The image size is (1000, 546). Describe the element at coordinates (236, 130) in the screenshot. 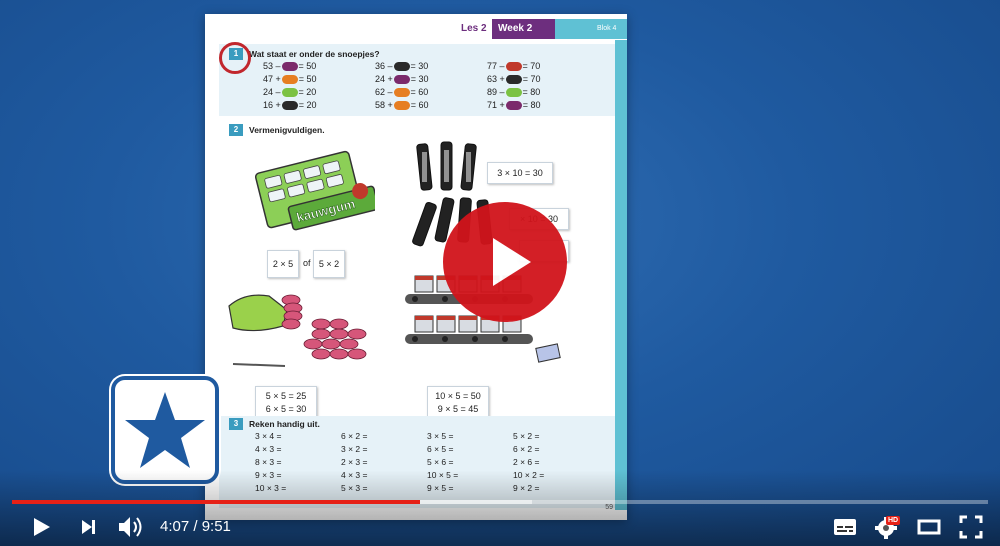

I see `section-2-number: 2` at that location.